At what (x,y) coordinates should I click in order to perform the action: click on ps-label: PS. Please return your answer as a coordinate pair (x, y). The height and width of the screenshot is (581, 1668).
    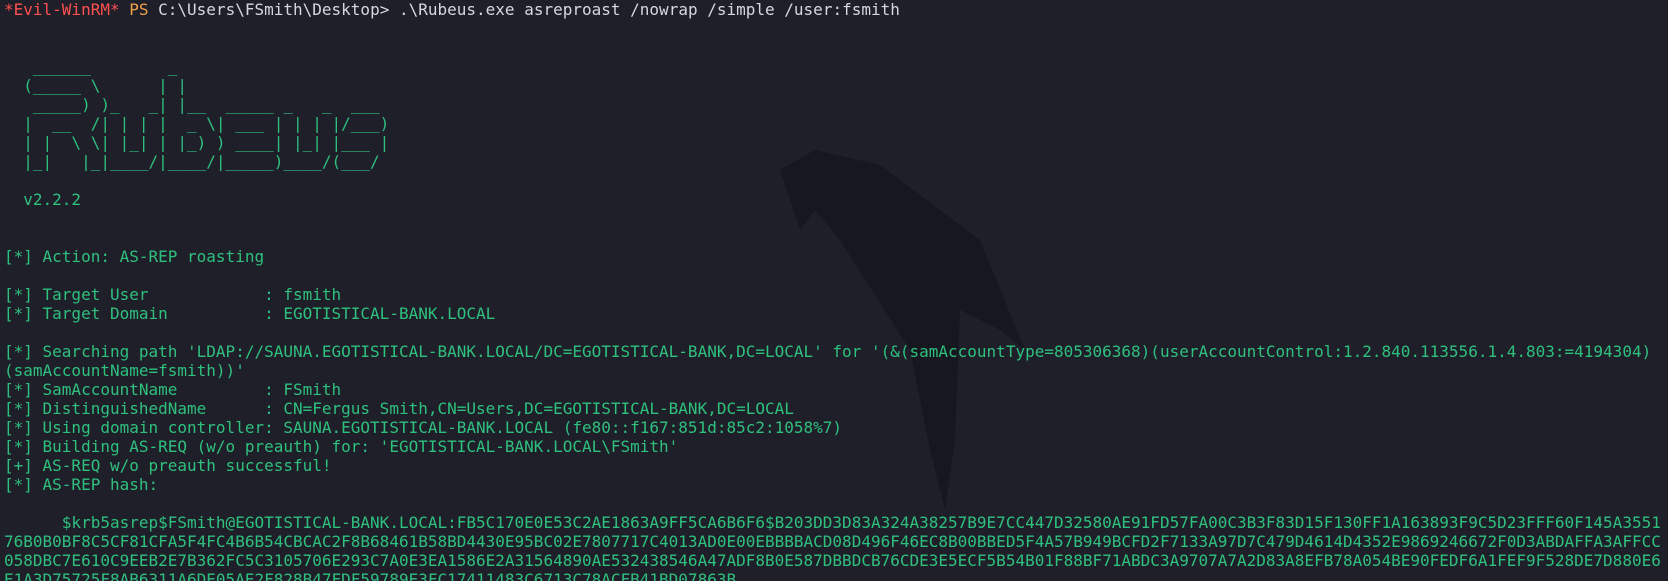
    Looking at the image, I should click on (139, 9).